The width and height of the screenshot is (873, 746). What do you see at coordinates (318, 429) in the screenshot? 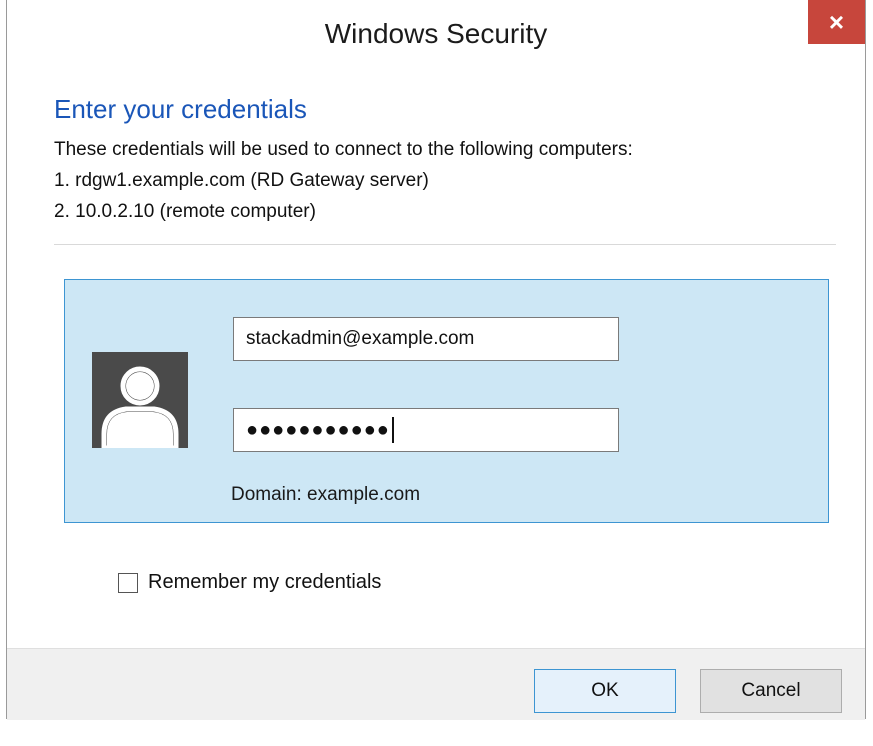
I see `password-mask: ●●●●●●●●●●●` at bounding box center [318, 429].